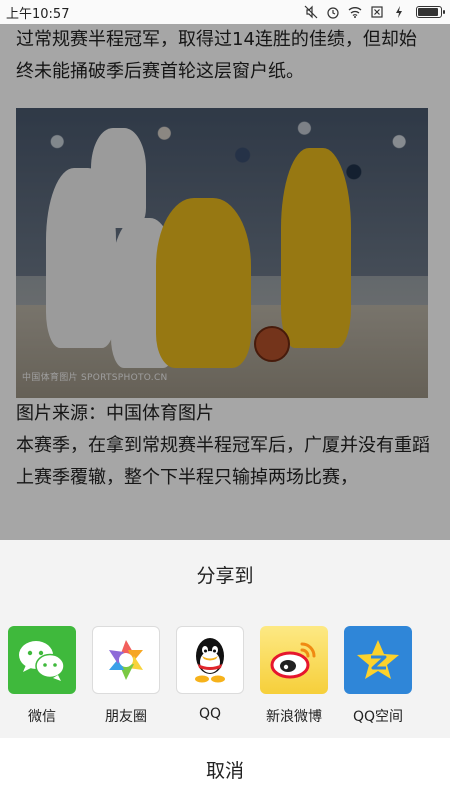 This screenshot has width=450, height=800. I want to click on share-options-row: 微信 朋友圈 QQ 新浪微博 QQ空间, so click(225, 678).